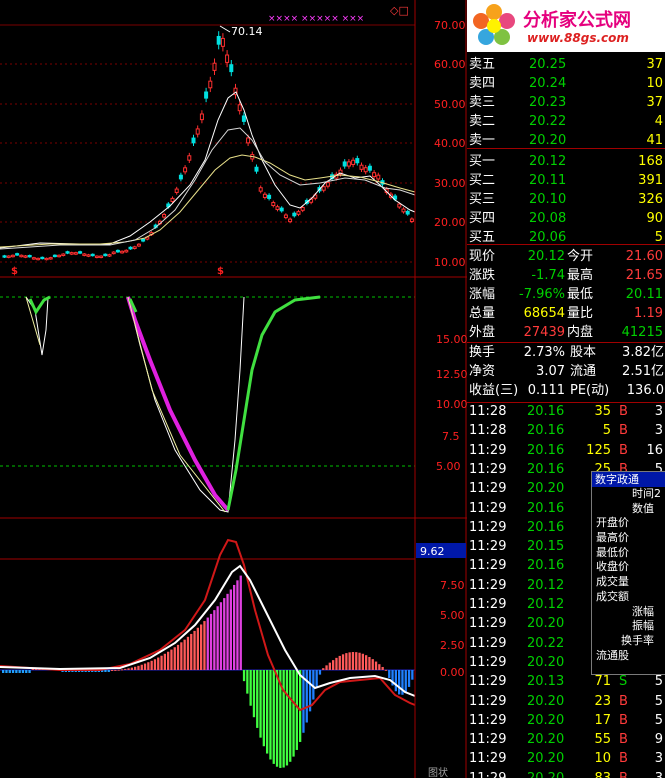 Image resolution: width=665 pixels, height=778 pixels. I want to click on macd-value: 9.62, so click(432, 551).